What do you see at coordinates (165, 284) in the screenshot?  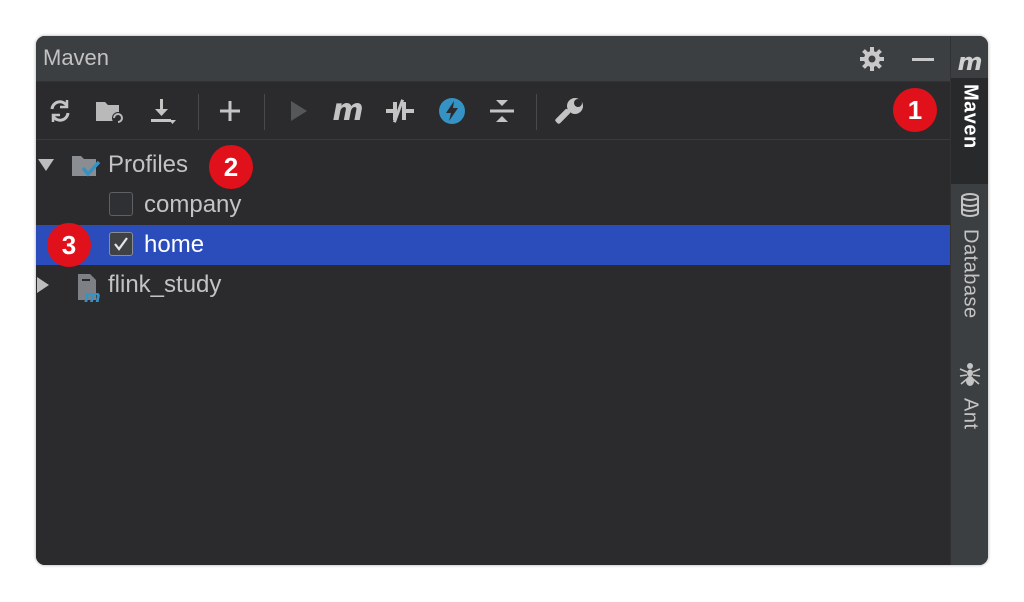 I see `project-label: flink_study` at bounding box center [165, 284].